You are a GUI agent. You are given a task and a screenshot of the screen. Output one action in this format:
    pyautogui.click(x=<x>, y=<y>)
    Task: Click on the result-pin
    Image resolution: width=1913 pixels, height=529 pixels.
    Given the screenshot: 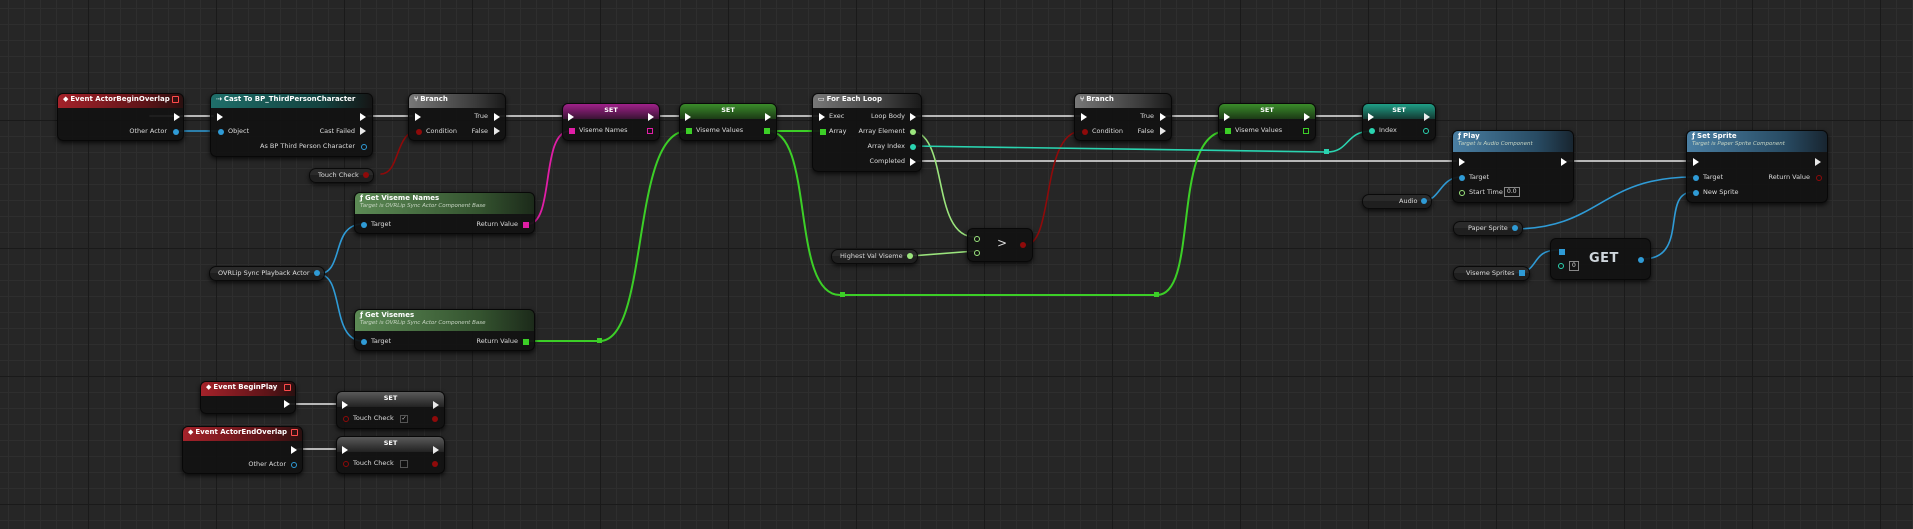 What is the action you would take?
    pyautogui.click(x=1023, y=245)
    